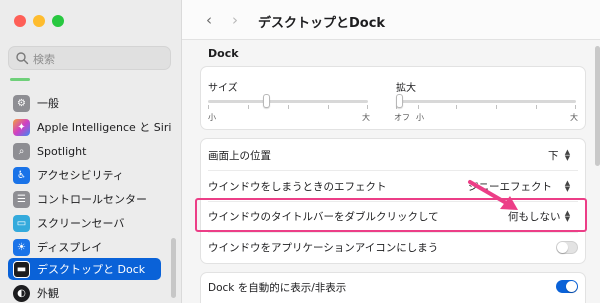 Image resolution: width=600 pixels, height=303 pixels. What do you see at coordinates (402, 117) in the screenshot?
I see `magnify-off-label: オフ` at bounding box center [402, 117].